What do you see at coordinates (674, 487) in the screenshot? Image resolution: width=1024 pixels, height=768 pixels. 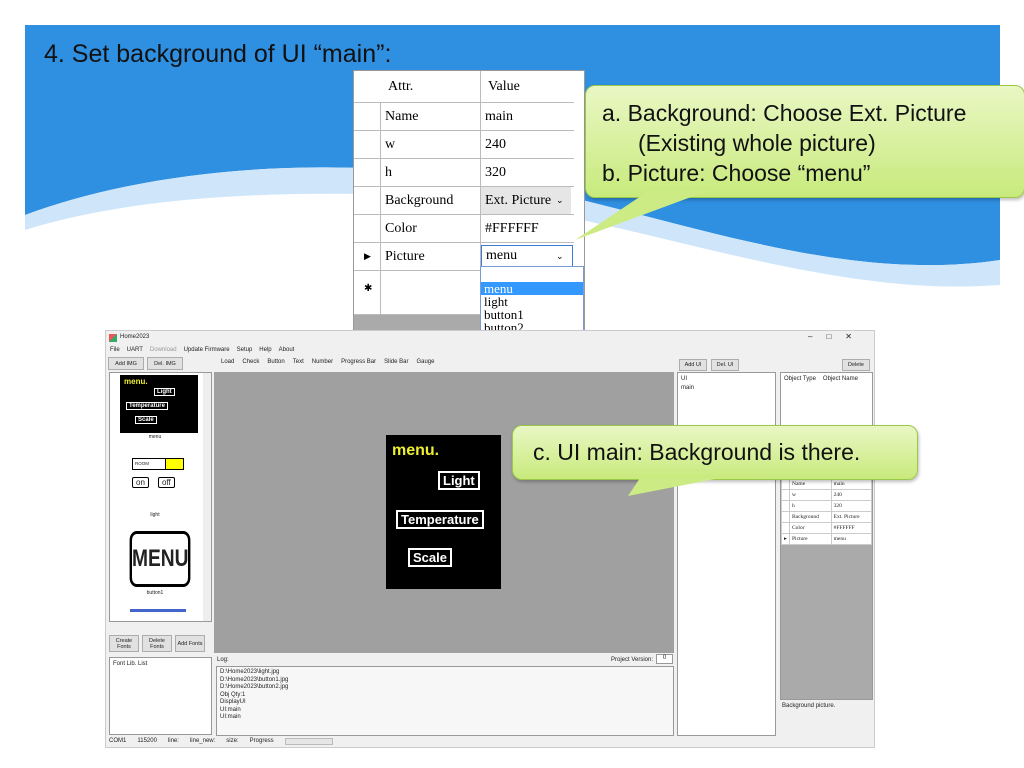 I see `callout-c-tail` at bounding box center [674, 487].